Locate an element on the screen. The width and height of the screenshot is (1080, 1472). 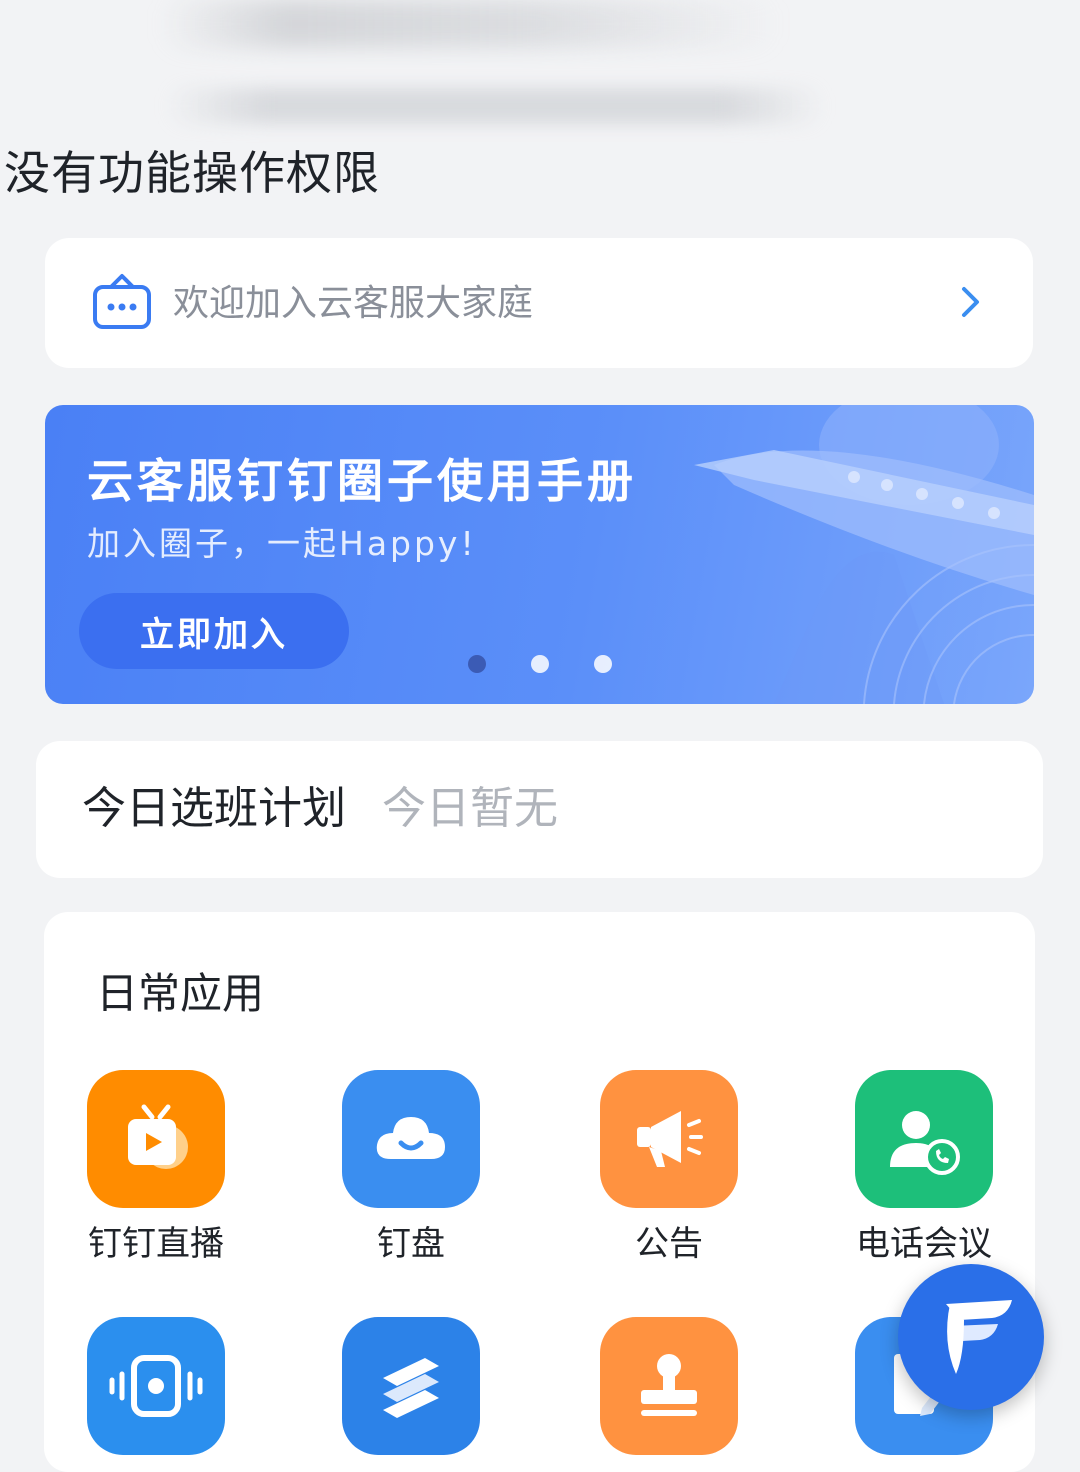
spaceship-illustration is located at coordinates (864, 554).